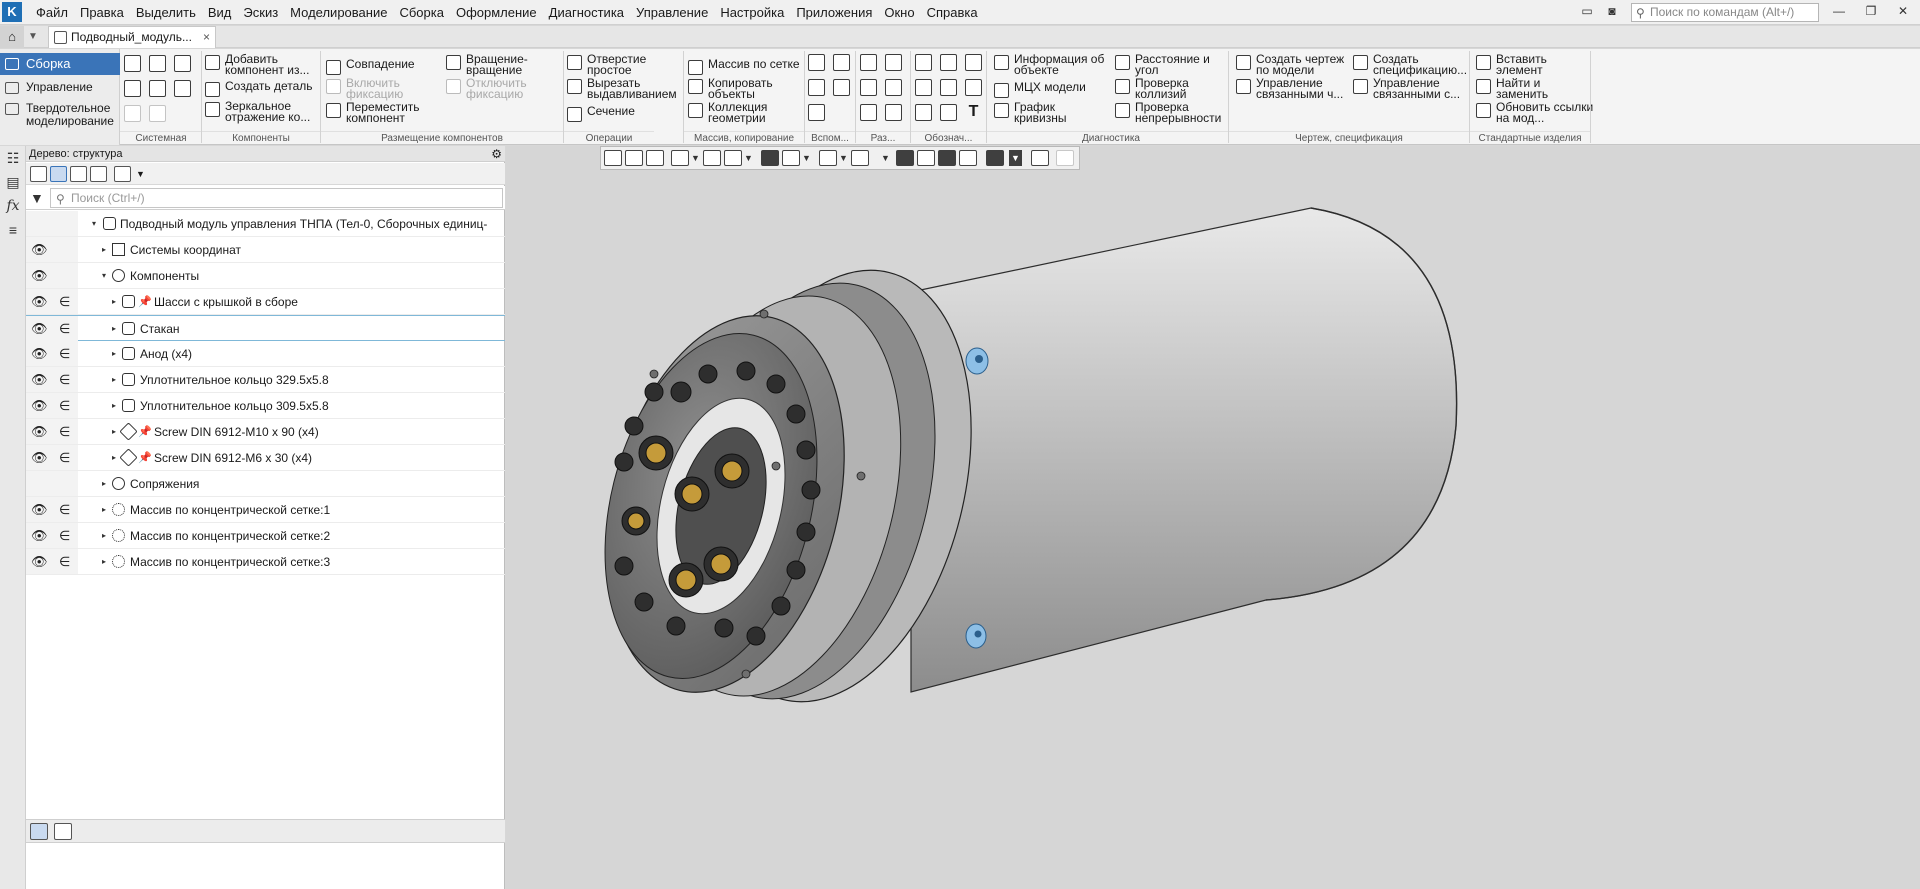  Describe the element at coordinates (265, 562) in the screenshot. I see `tree-row-array-3: 👁 ∈ ▸ Массив по концентрической сетке:3` at that location.